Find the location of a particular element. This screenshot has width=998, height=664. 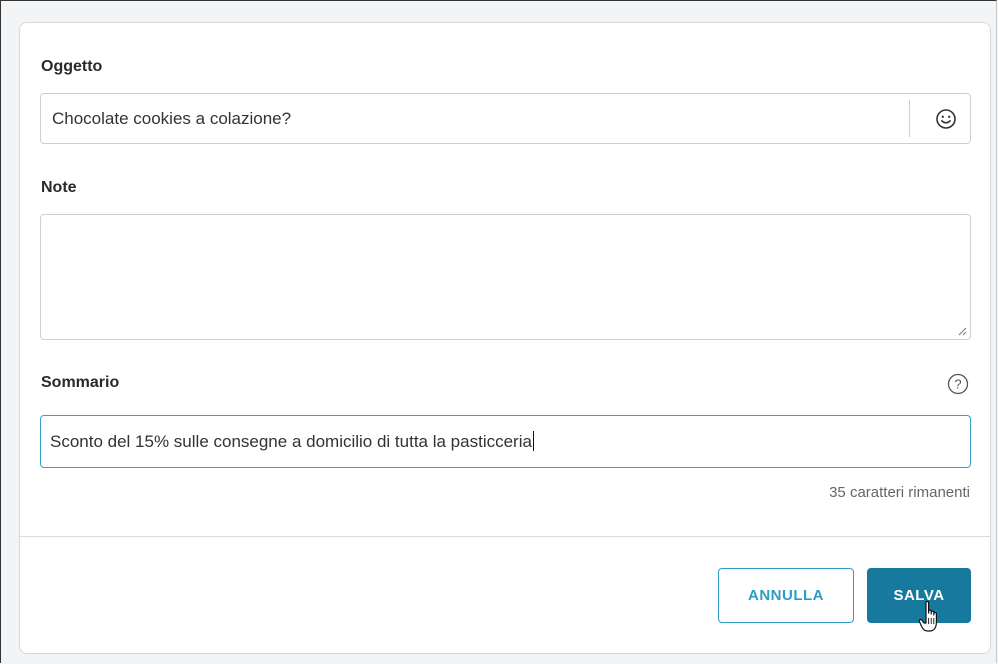

subject-field-divider is located at coordinates (909, 118).